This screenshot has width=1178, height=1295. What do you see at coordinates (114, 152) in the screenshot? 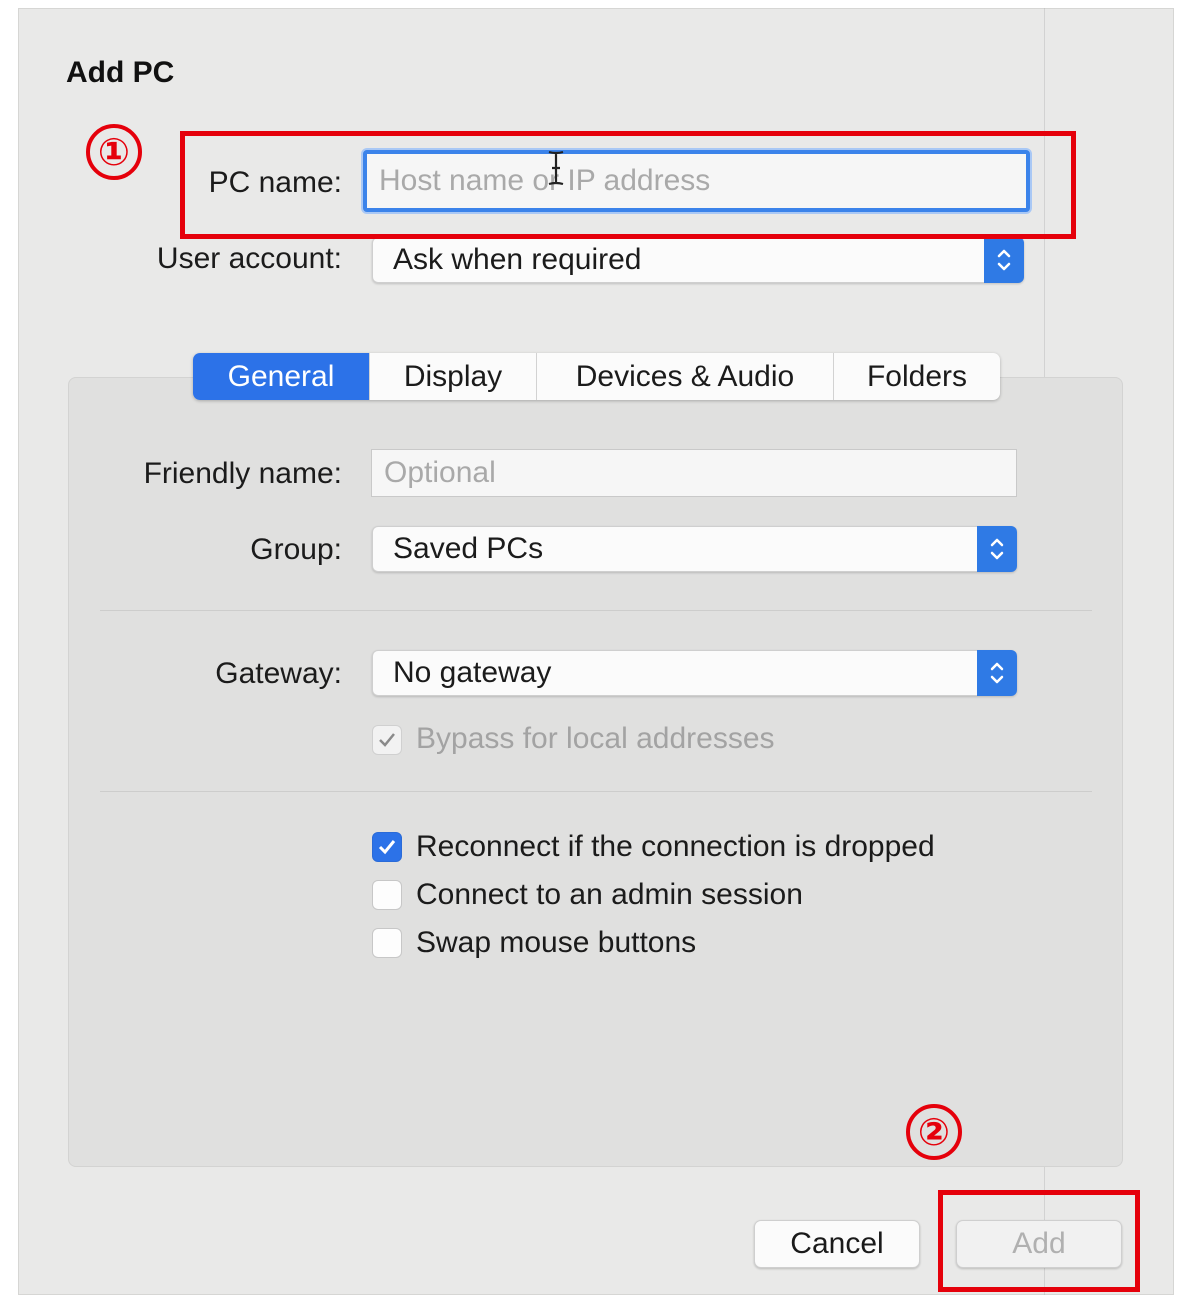
I see `annotation-marker-1: ①` at bounding box center [114, 152].